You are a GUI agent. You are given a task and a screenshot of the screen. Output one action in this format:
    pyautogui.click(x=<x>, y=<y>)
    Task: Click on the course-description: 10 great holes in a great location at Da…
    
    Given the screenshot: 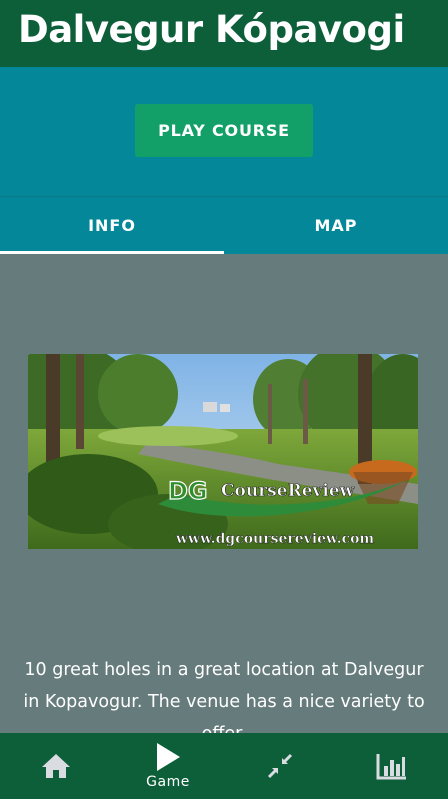 What is the action you would take?
    pyautogui.click(x=224, y=696)
    